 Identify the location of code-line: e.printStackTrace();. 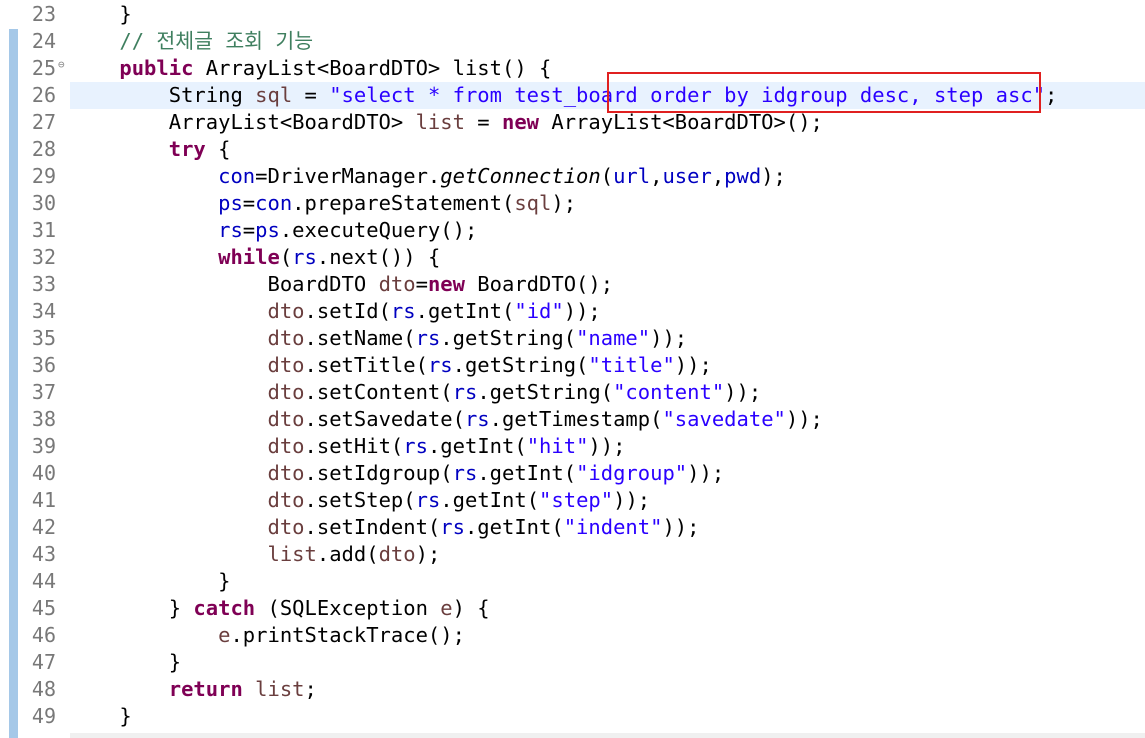
(607, 635).